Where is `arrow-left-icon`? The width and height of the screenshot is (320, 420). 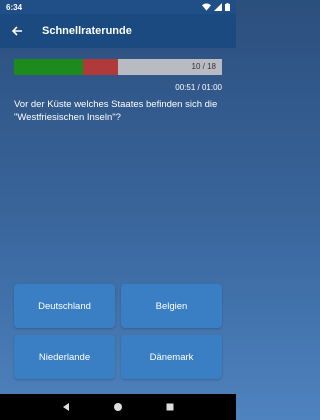
arrow-left-icon is located at coordinates (16, 31).